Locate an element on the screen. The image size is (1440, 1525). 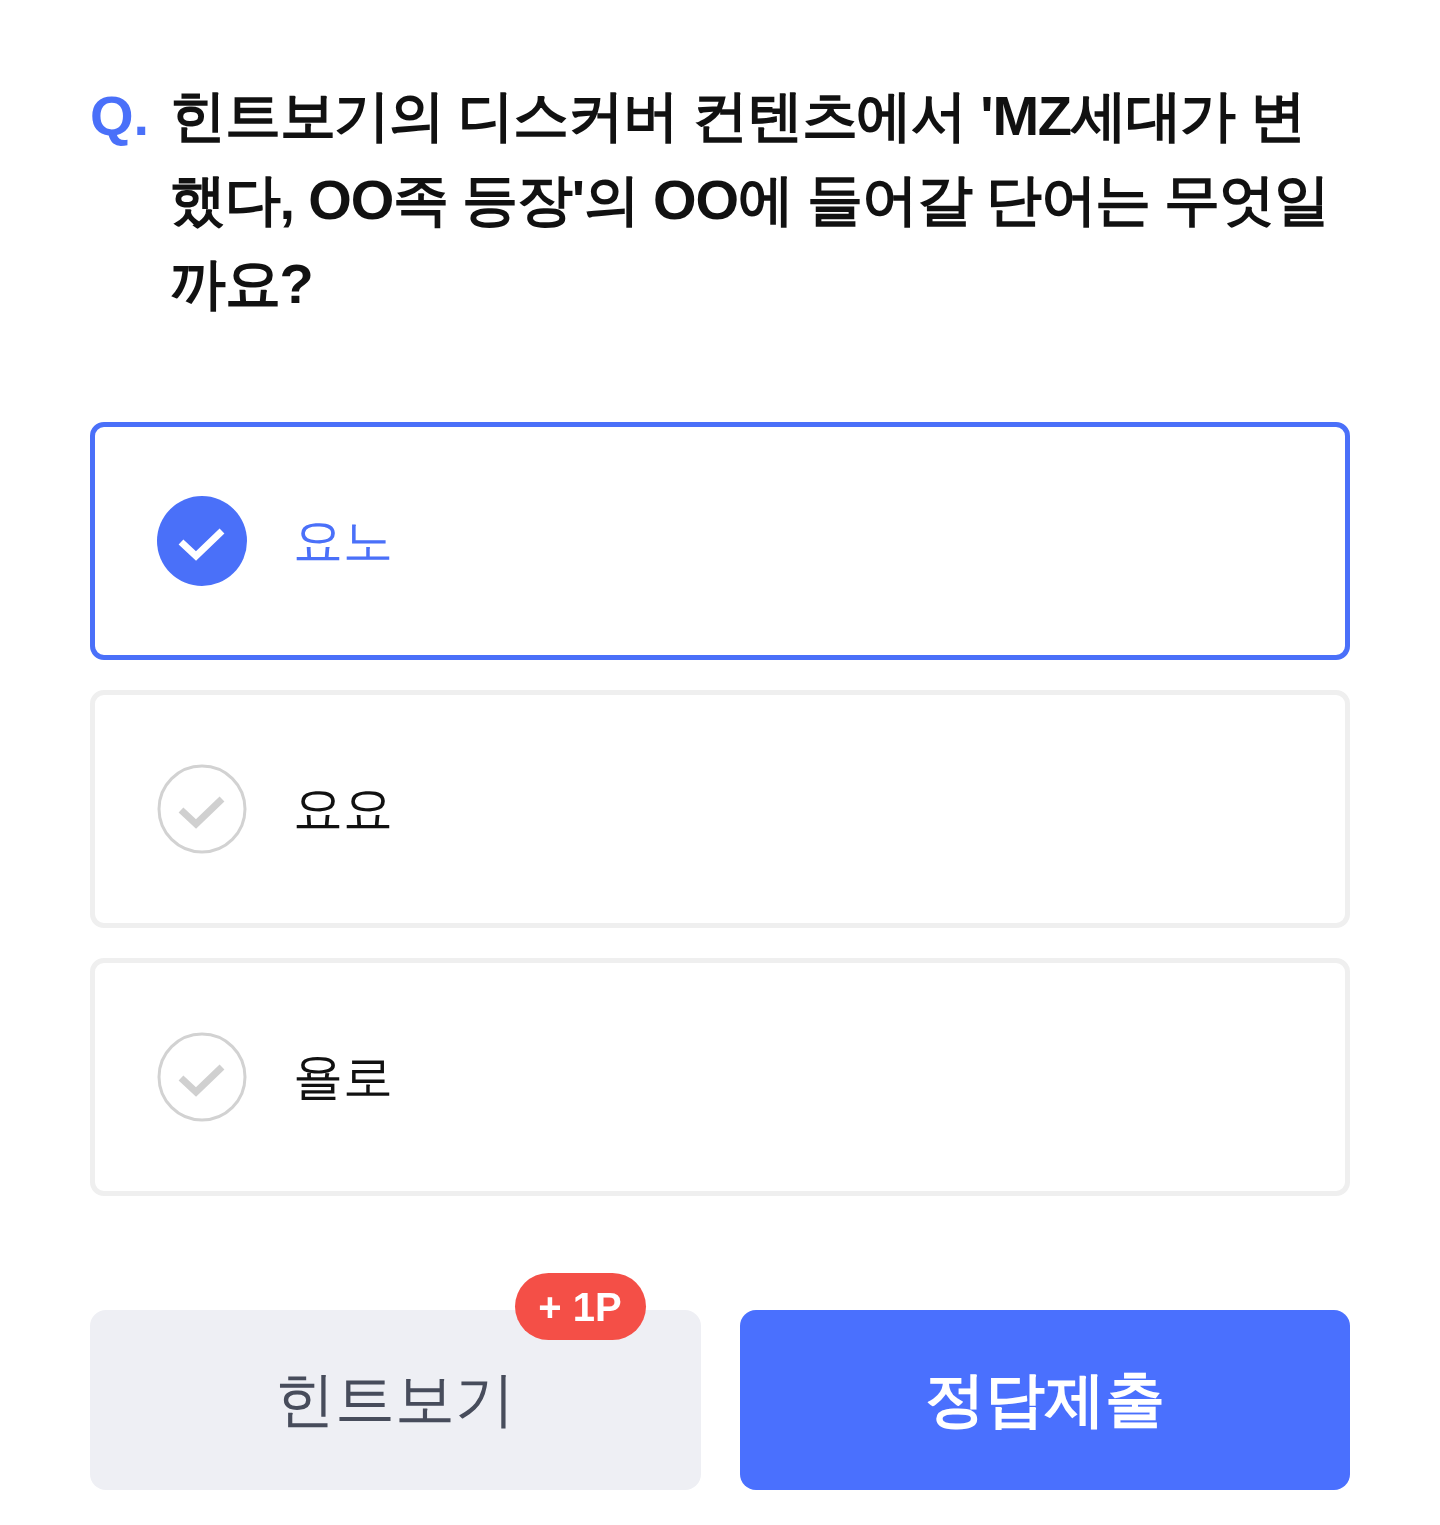
submit-answer-button: 정답제출 is located at coordinates (1044, 1400).